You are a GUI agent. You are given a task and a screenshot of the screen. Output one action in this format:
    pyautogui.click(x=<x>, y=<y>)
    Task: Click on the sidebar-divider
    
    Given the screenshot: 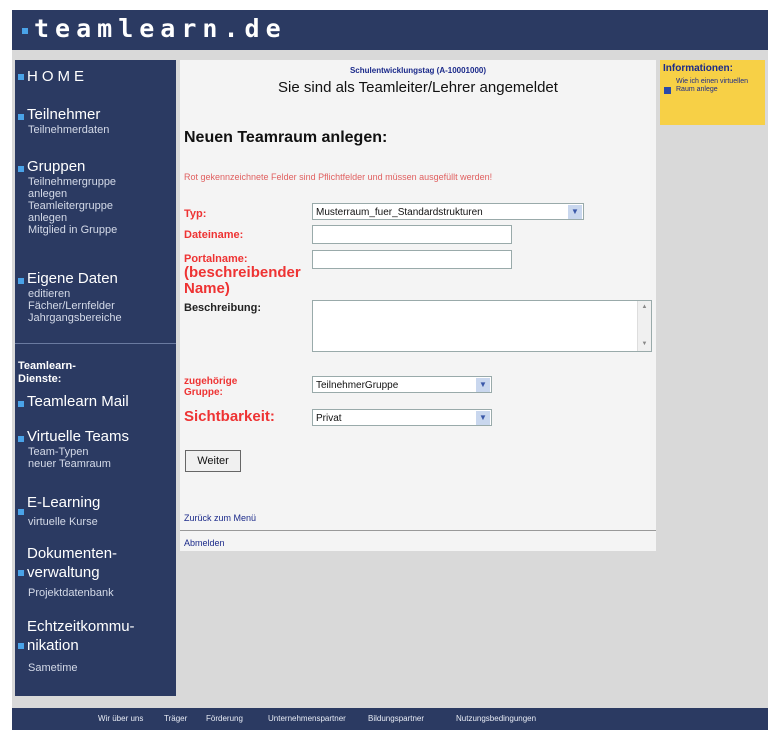 What is the action you would take?
    pyautogui.click(x=95, y=343)
    